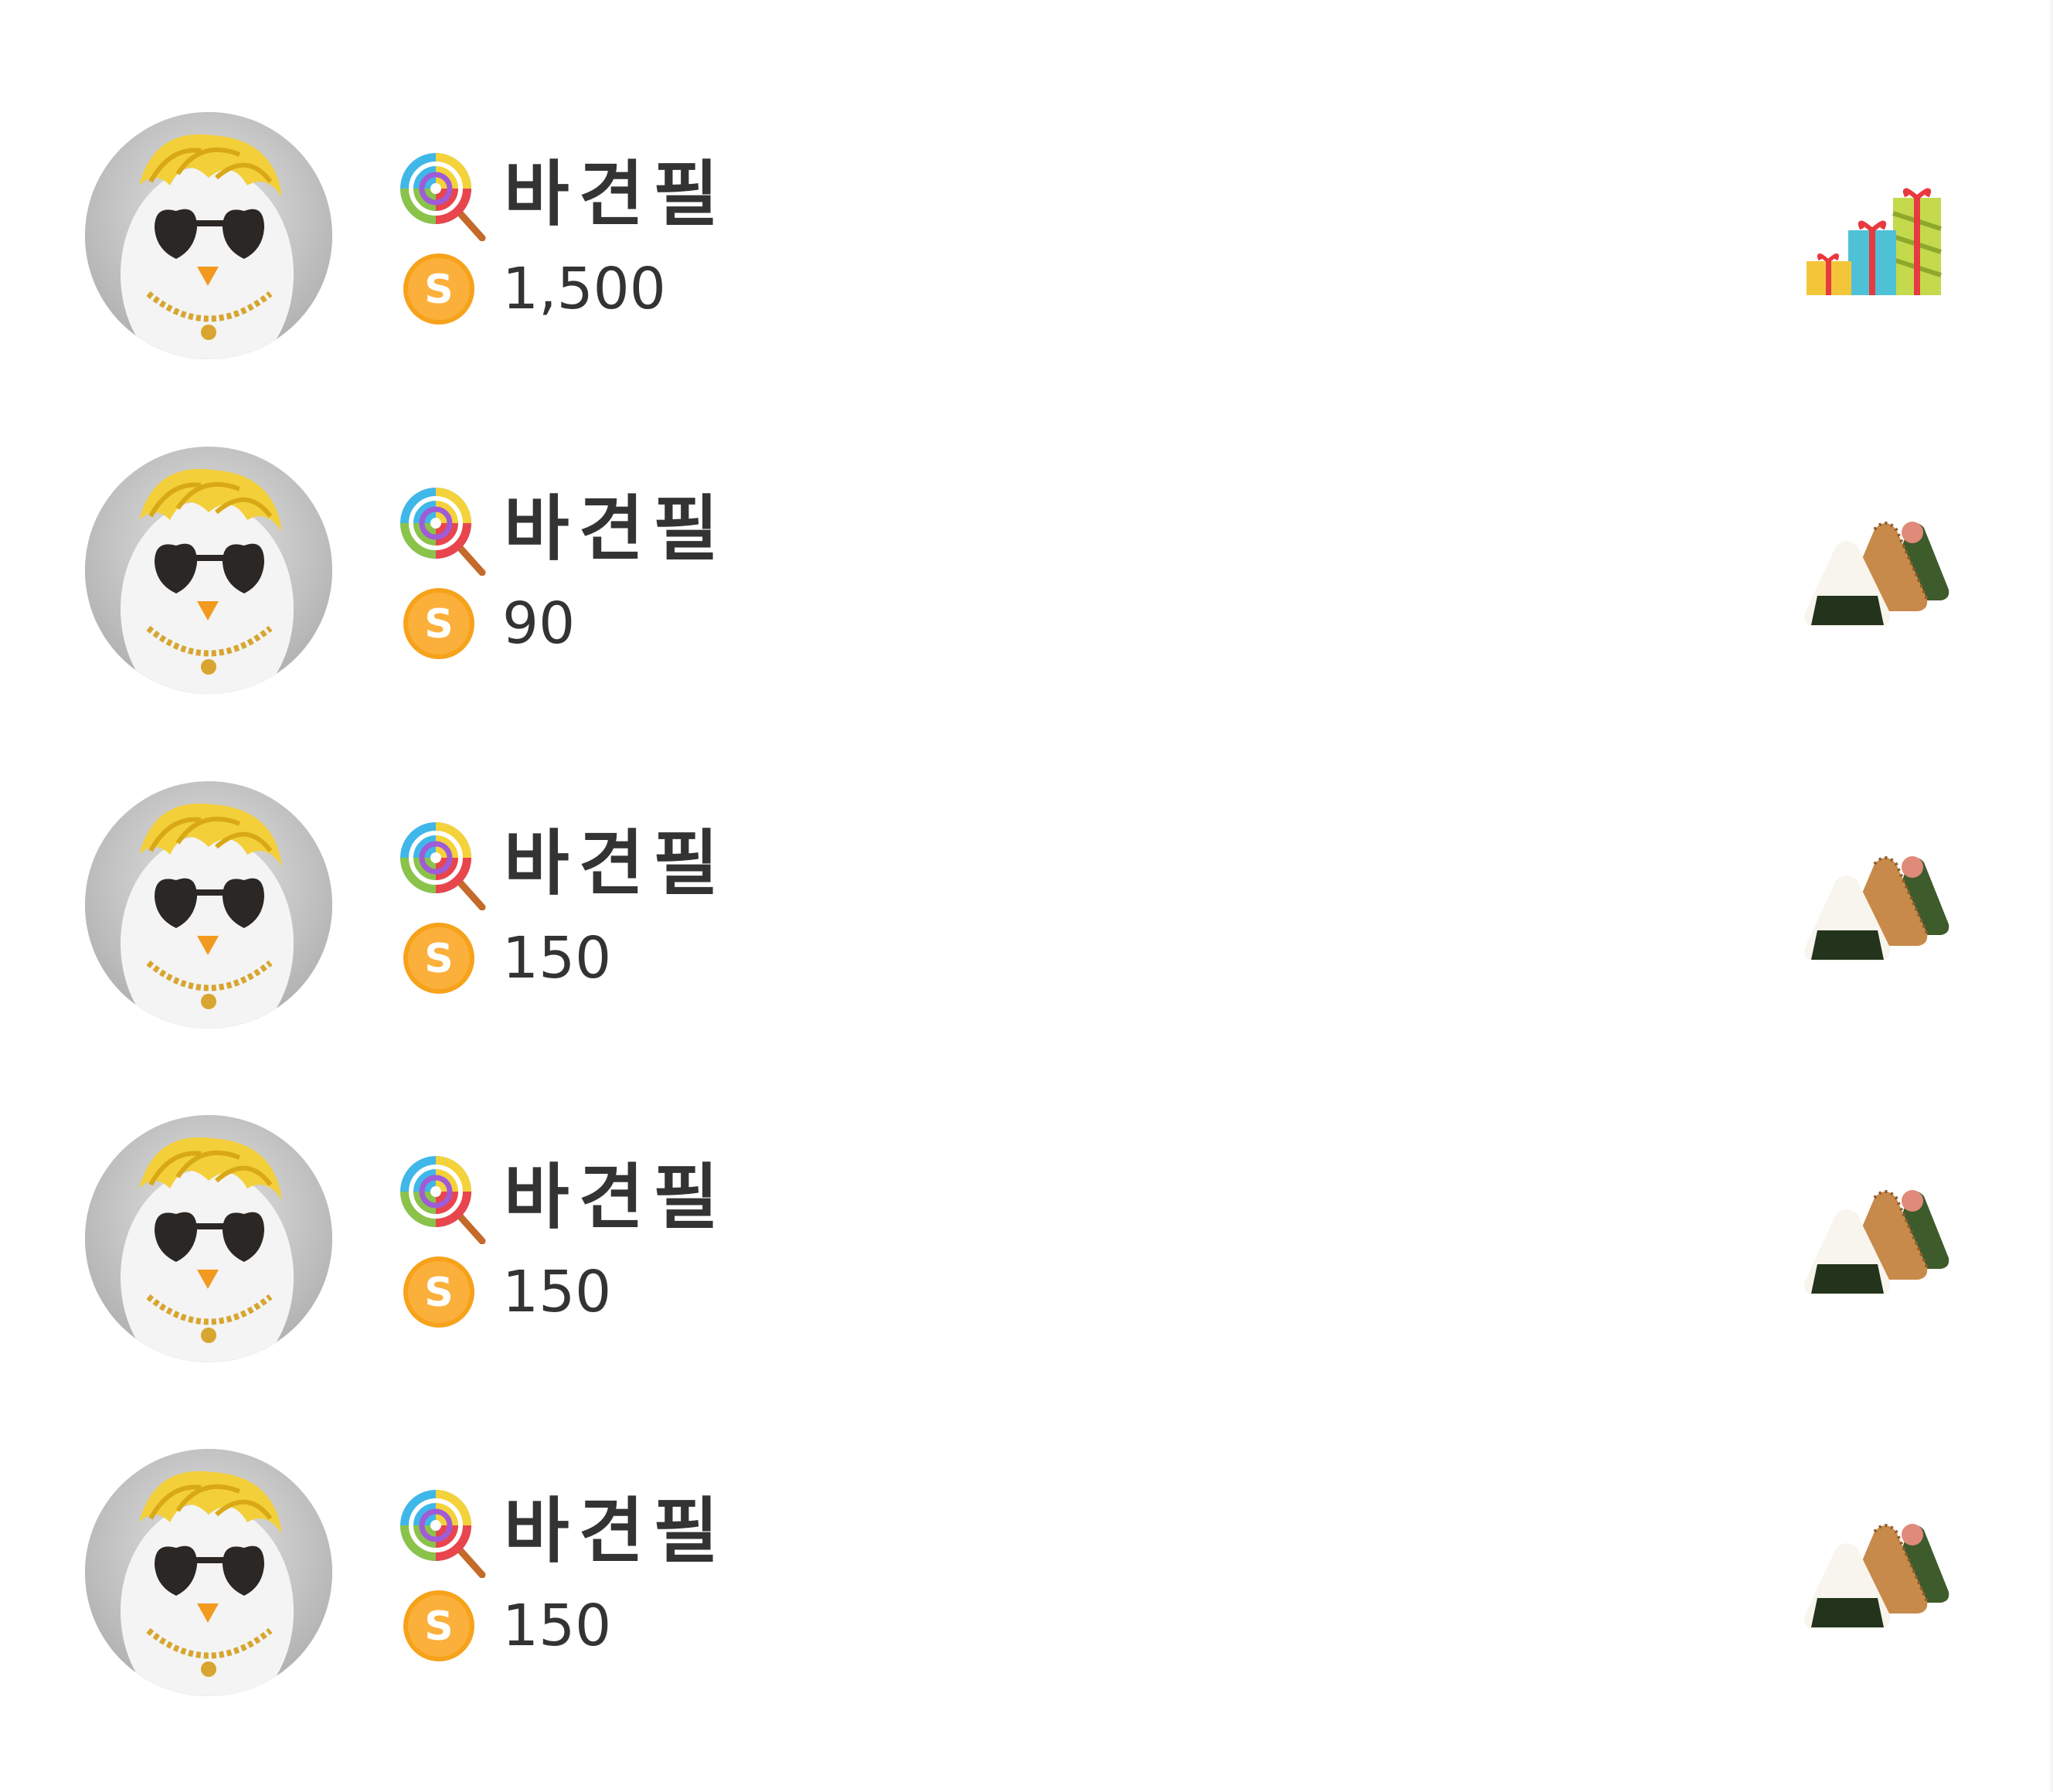 This screenshot has height=1792, width=2053. Describe the element at coordinates (743, 583) in the screenshot. I see `item-info: 바견필 S 90` at that location.